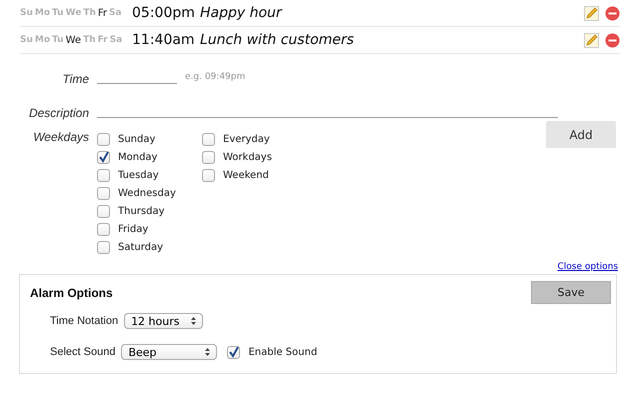 The image size is (640, 400). I want to click on checkbox-label: Monday, so click(138, 157).